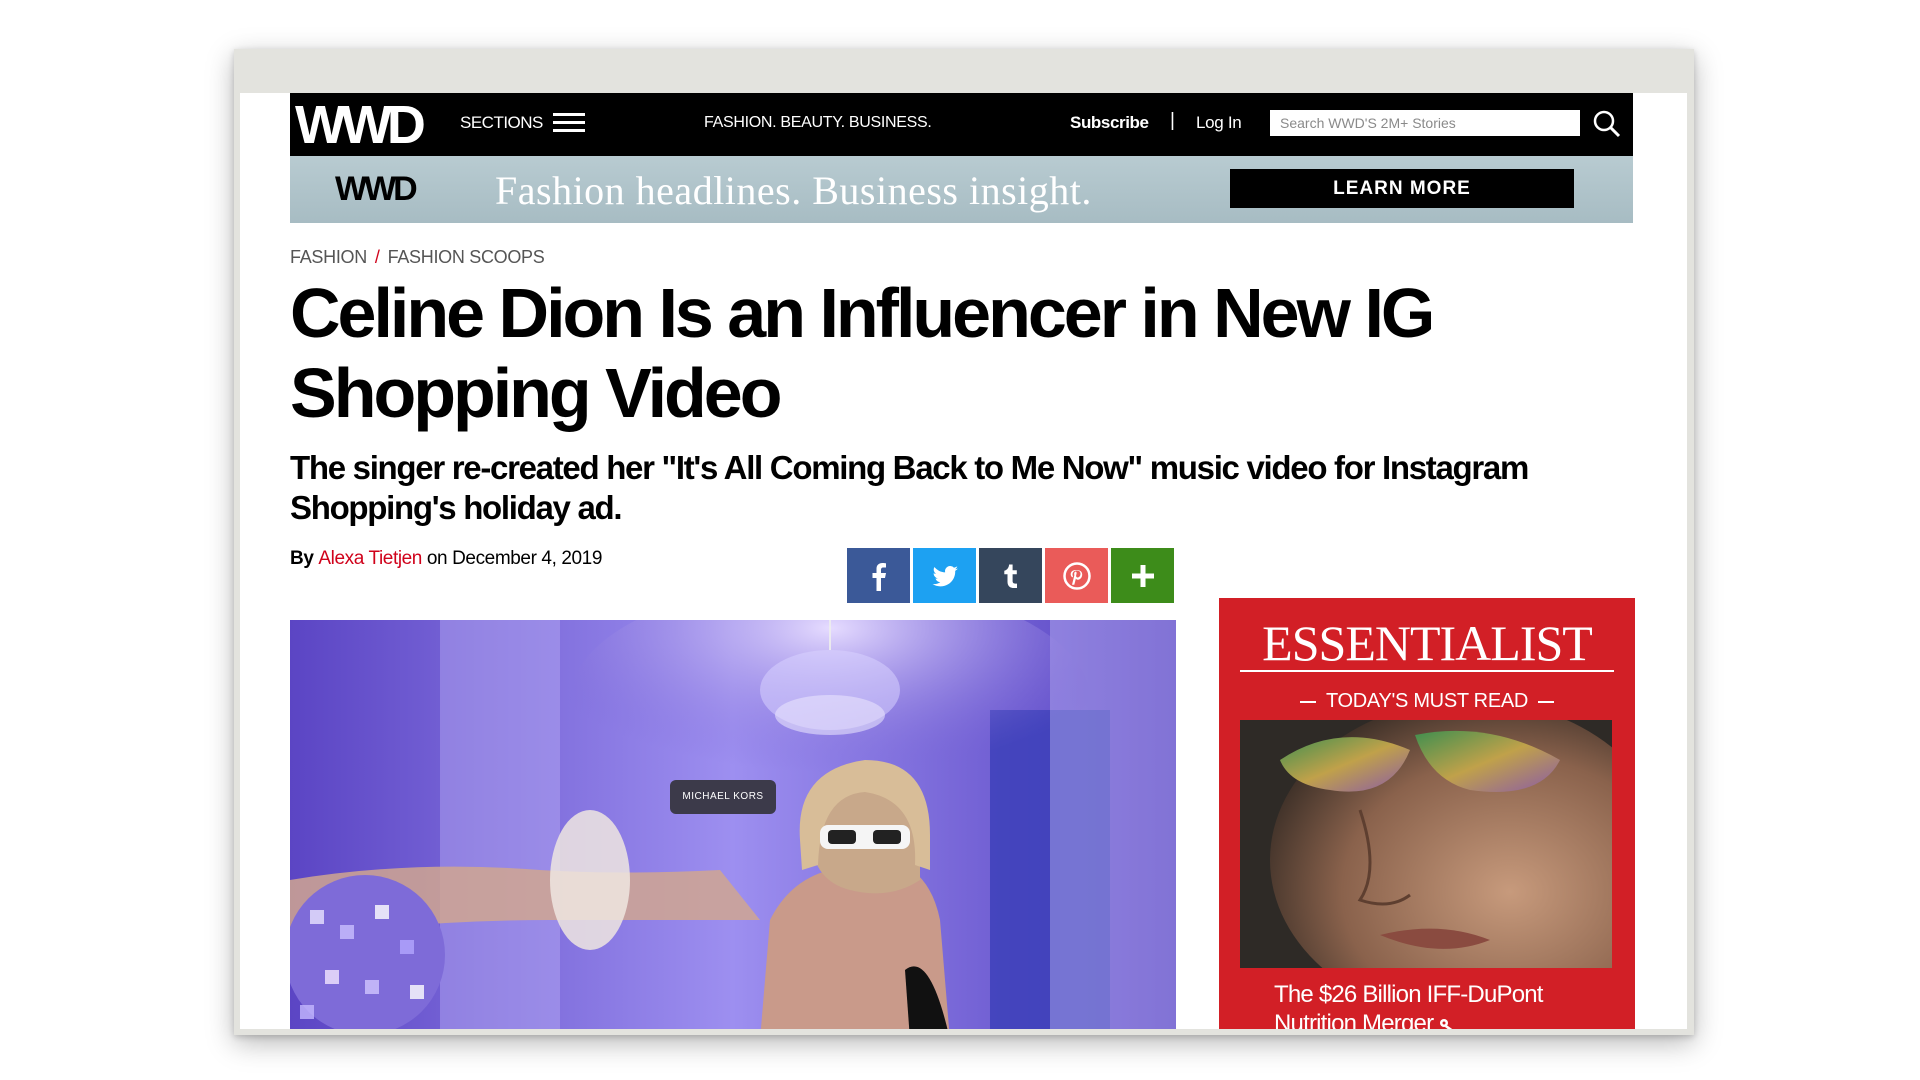 The height and width of the screenshot is (1080, 1920). What do you see at coordinates (360, 125) in the screenshot?
I see `wwd-logo: WWD` at bounding box center [360, 125].